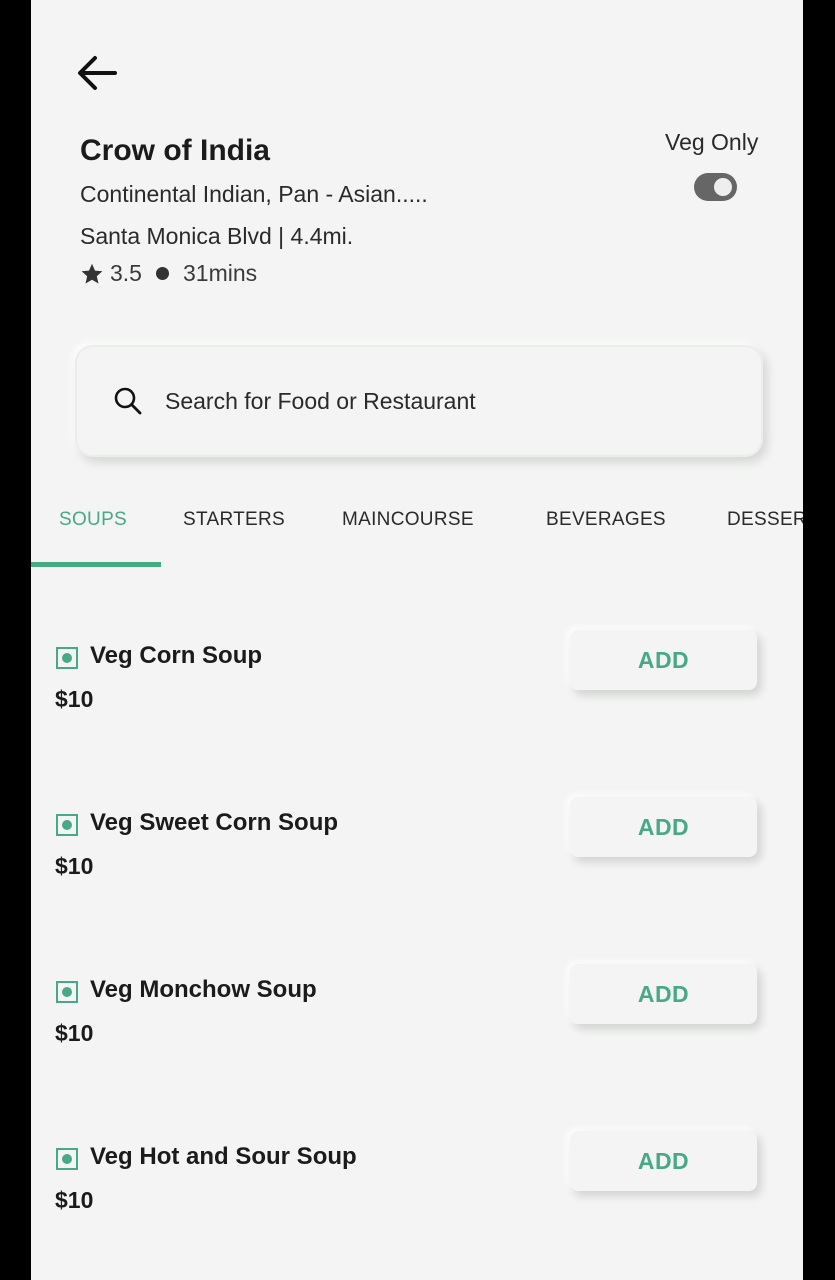  Describe the element at coordinates (234, 520) in the screenshot. I see `tab-starters: STARTERS` at that location.